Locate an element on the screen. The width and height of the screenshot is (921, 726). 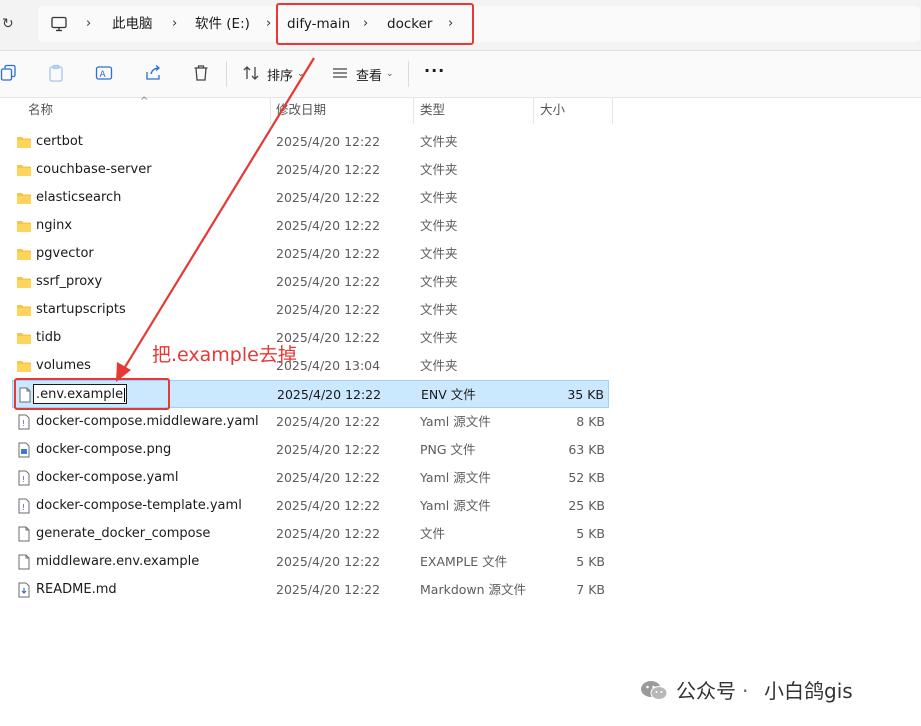
watermark-author: 小白鸽gis is located at coordinates (808, 691).